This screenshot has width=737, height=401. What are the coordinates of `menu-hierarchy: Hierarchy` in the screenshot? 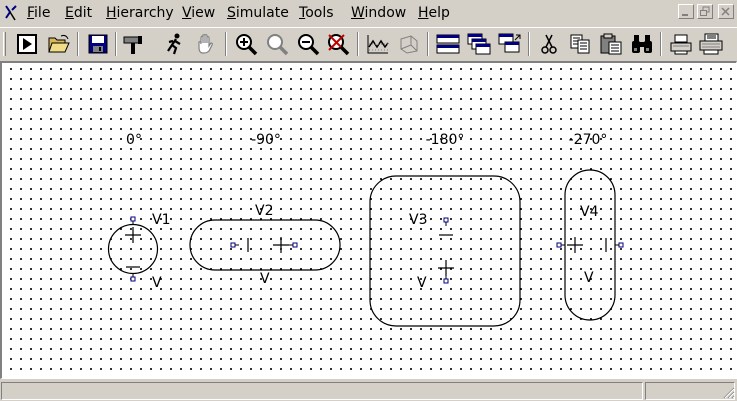 It's located at (140, 14).